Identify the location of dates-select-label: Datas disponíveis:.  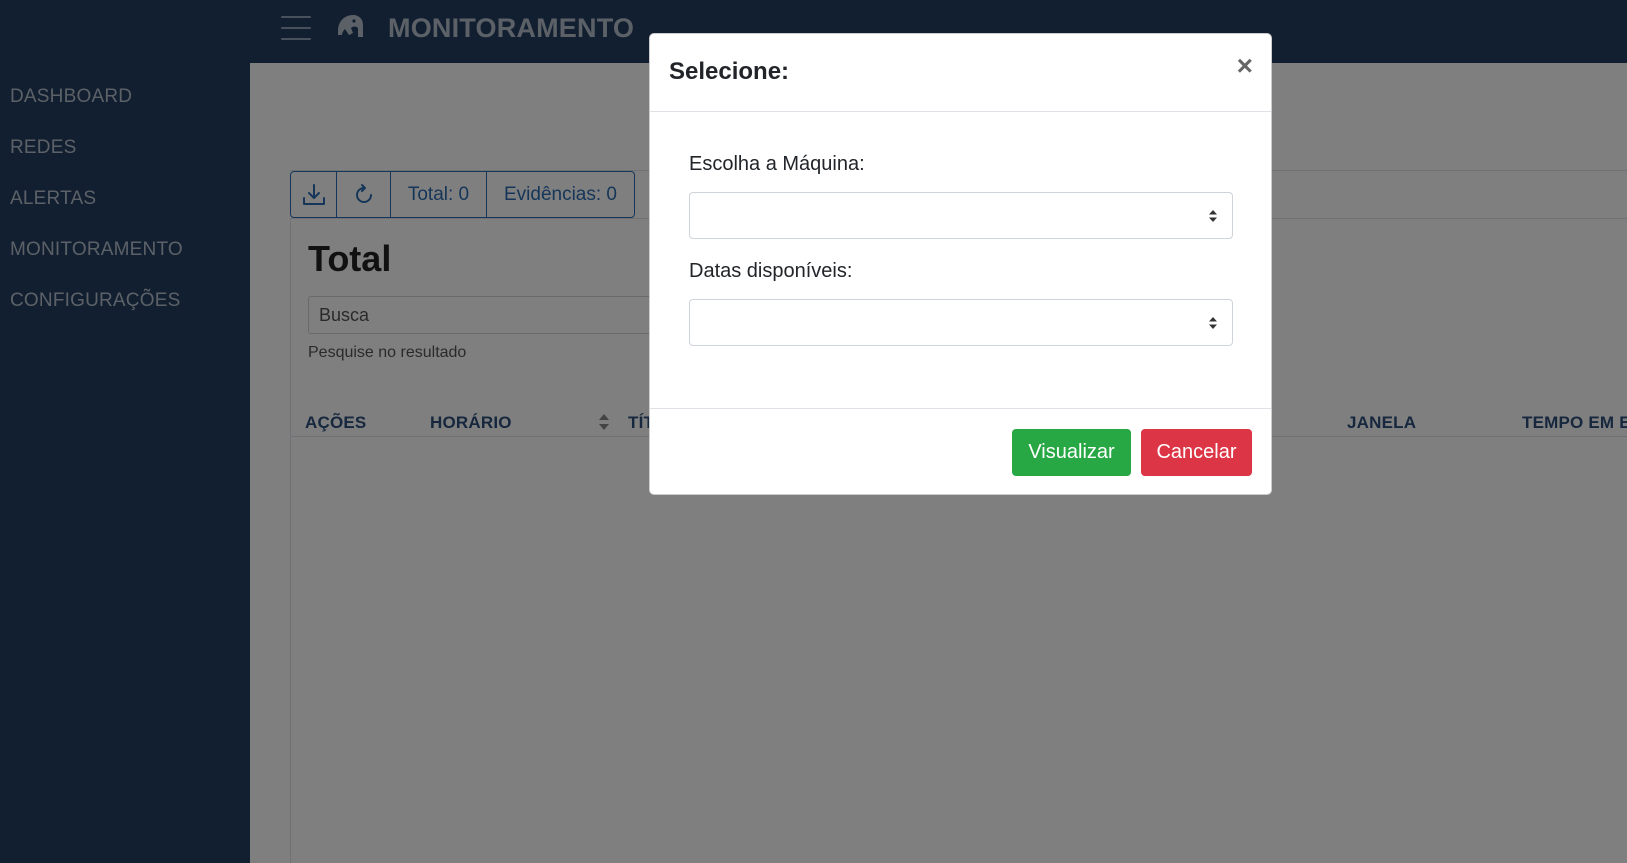
(771, 271).